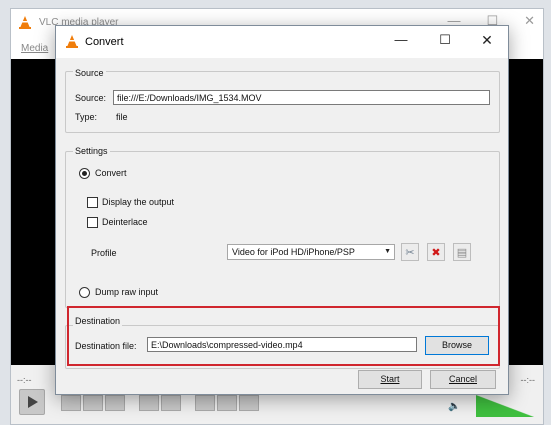  Describe the element at coordinates (528, 380) in the screenshot. I see `total-time: --:--` at that location.